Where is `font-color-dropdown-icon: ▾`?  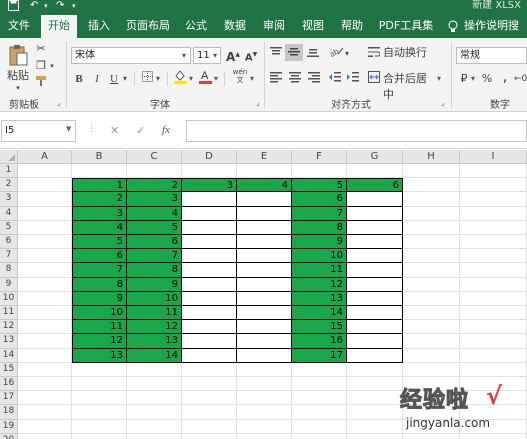
font-color-dropdown-icon: ▾ is located at coordinates (216, 78).